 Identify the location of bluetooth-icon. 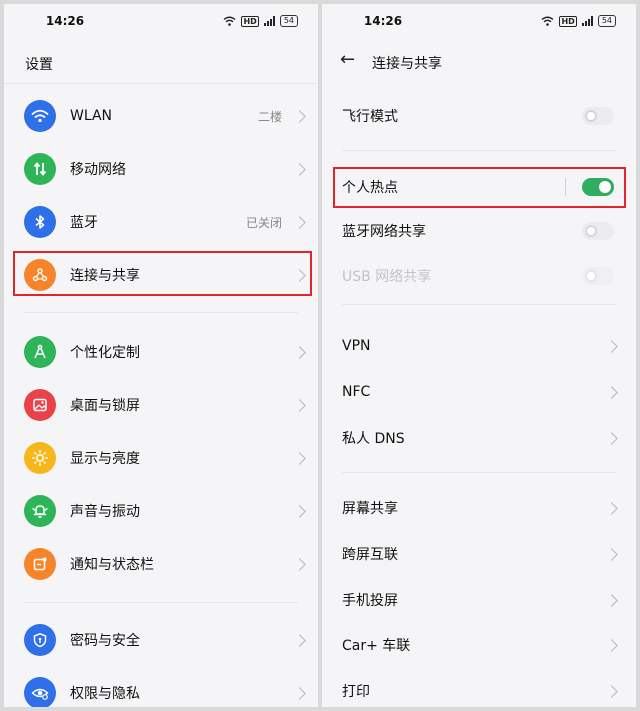
(40, 222).